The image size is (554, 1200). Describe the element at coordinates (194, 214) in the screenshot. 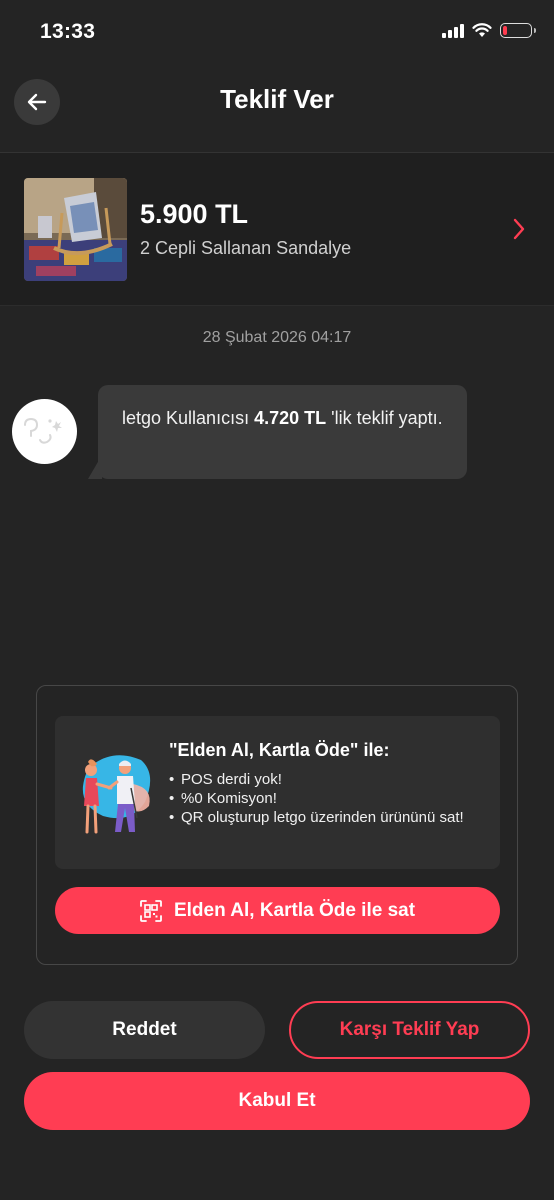

I see `product-price: 5.900 TL` at that location.